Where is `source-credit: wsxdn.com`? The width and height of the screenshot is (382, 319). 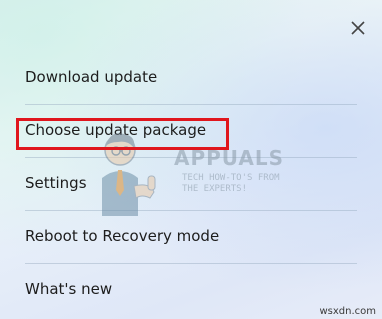 source-credit: wsxdn.com is located at coordinates (347, 311).